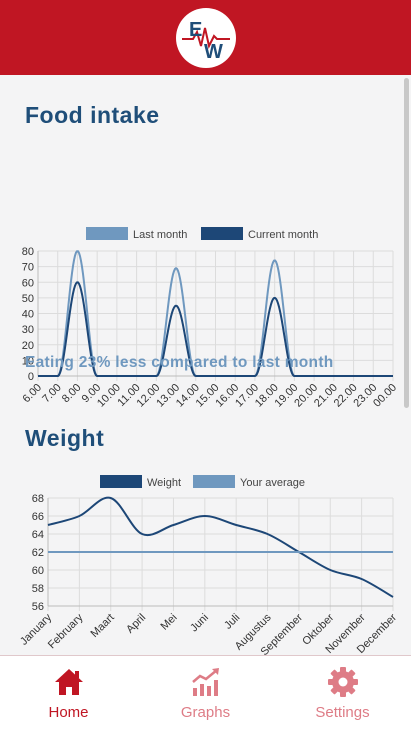 This screenshot has height=732, width=411. Describe the element at coordinates (179, 363) in the screenshot. I see `food-summary: Eating 23% less compared to last month` at that location.